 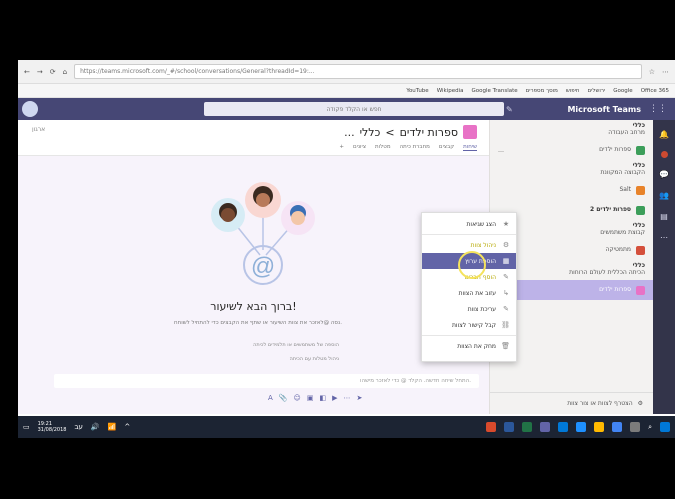 I want to click on edit-icon: ✎, so click(x=506, y=309).